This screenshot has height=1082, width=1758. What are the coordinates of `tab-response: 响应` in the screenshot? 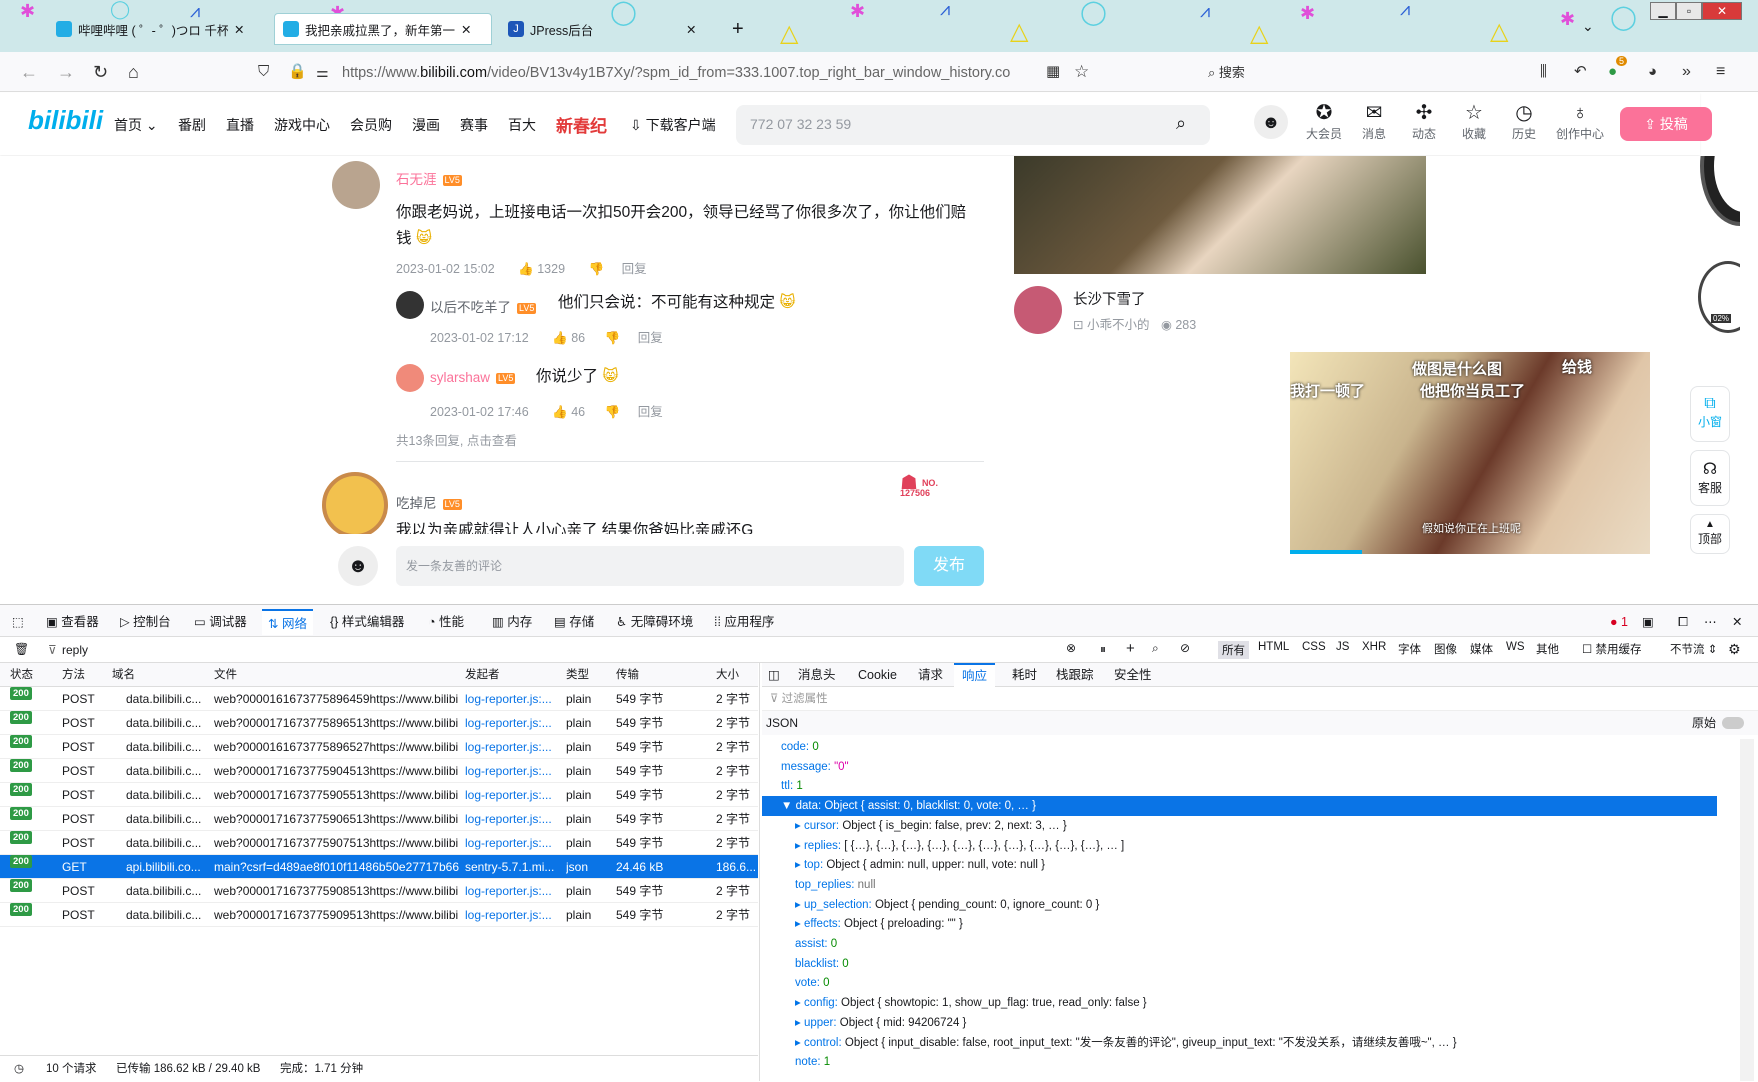 It's located at (975, 675).